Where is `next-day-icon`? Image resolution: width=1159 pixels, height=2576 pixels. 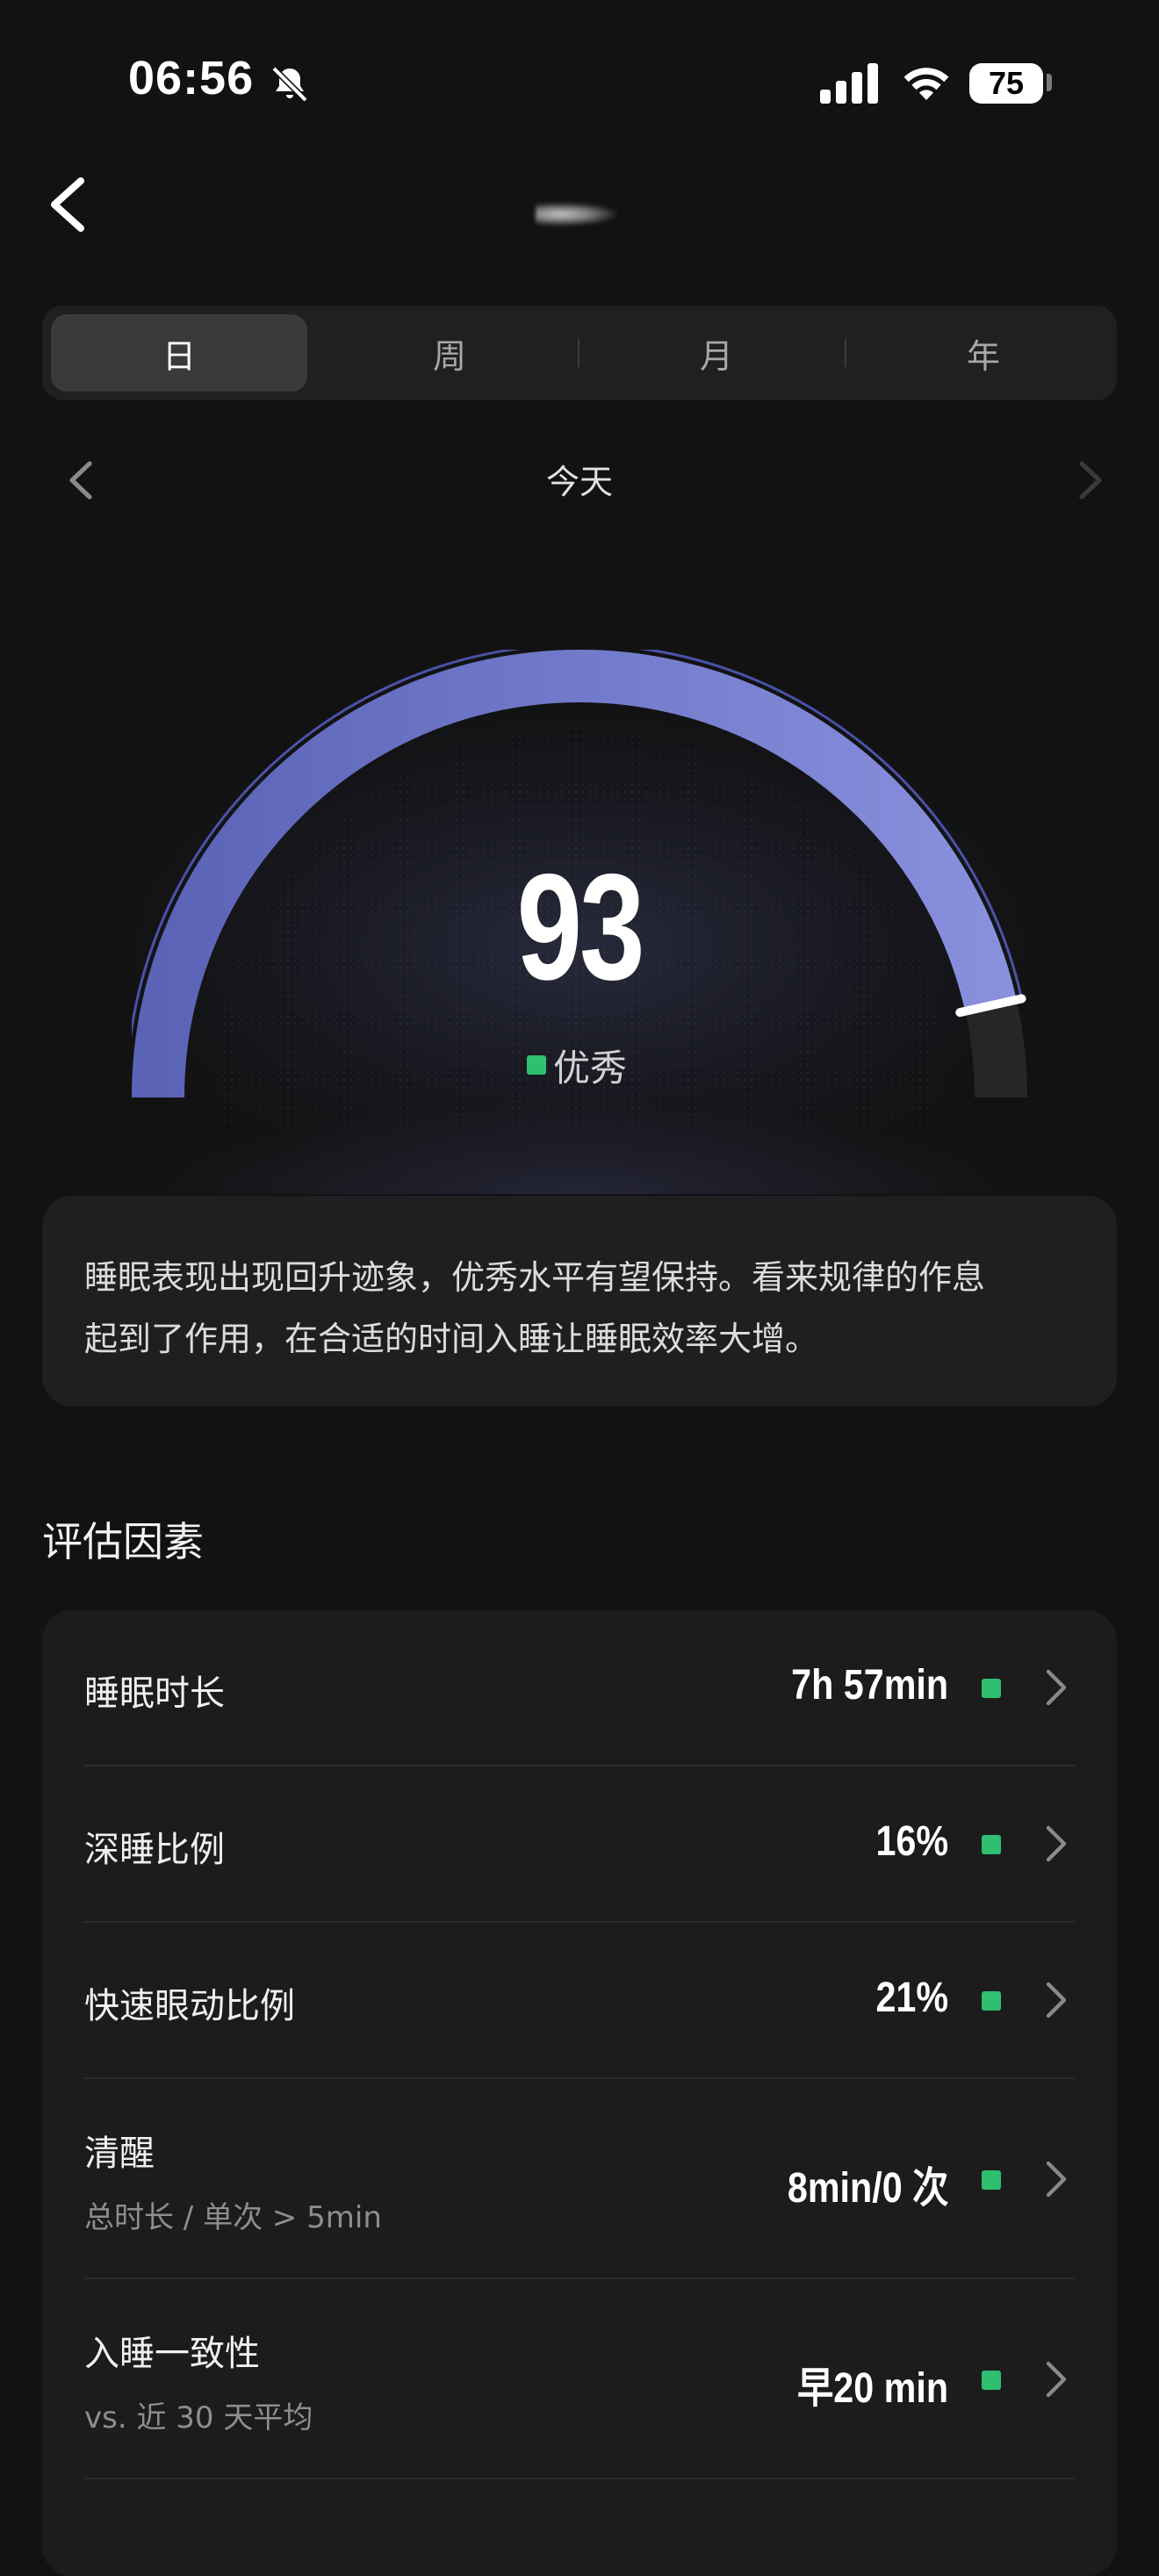
next-day-icon is located at coordinates (1090, 480).